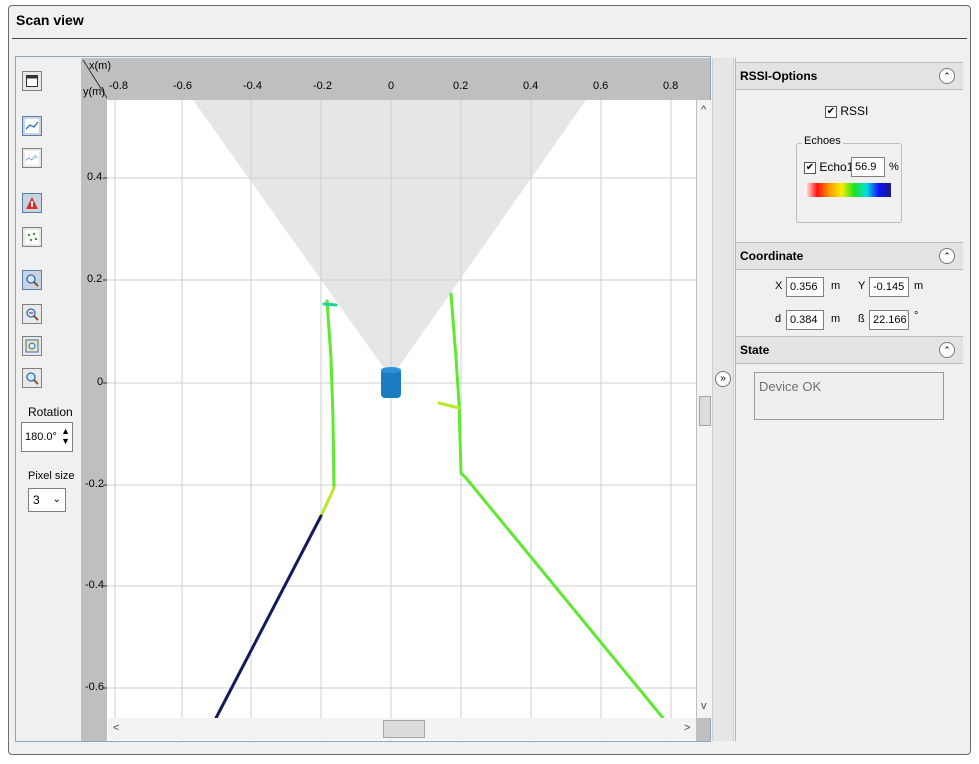  Describe the element at coordinates (894, 167) in the screenshot. I see `echo1-unit: %` at that location.